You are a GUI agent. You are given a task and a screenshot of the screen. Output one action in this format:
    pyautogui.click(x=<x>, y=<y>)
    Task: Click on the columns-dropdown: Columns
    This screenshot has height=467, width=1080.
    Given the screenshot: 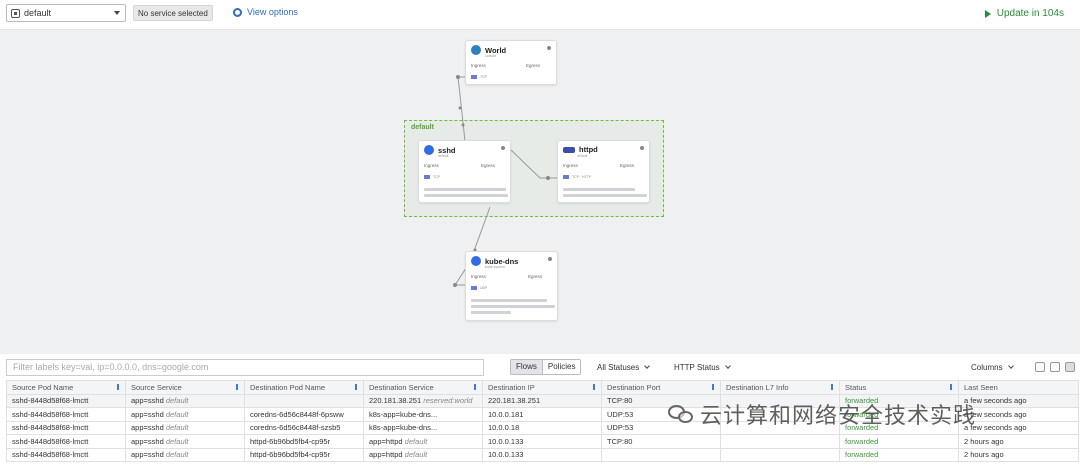 What is the action you would take?
    pyautogui.click(x=992, y=367)
    